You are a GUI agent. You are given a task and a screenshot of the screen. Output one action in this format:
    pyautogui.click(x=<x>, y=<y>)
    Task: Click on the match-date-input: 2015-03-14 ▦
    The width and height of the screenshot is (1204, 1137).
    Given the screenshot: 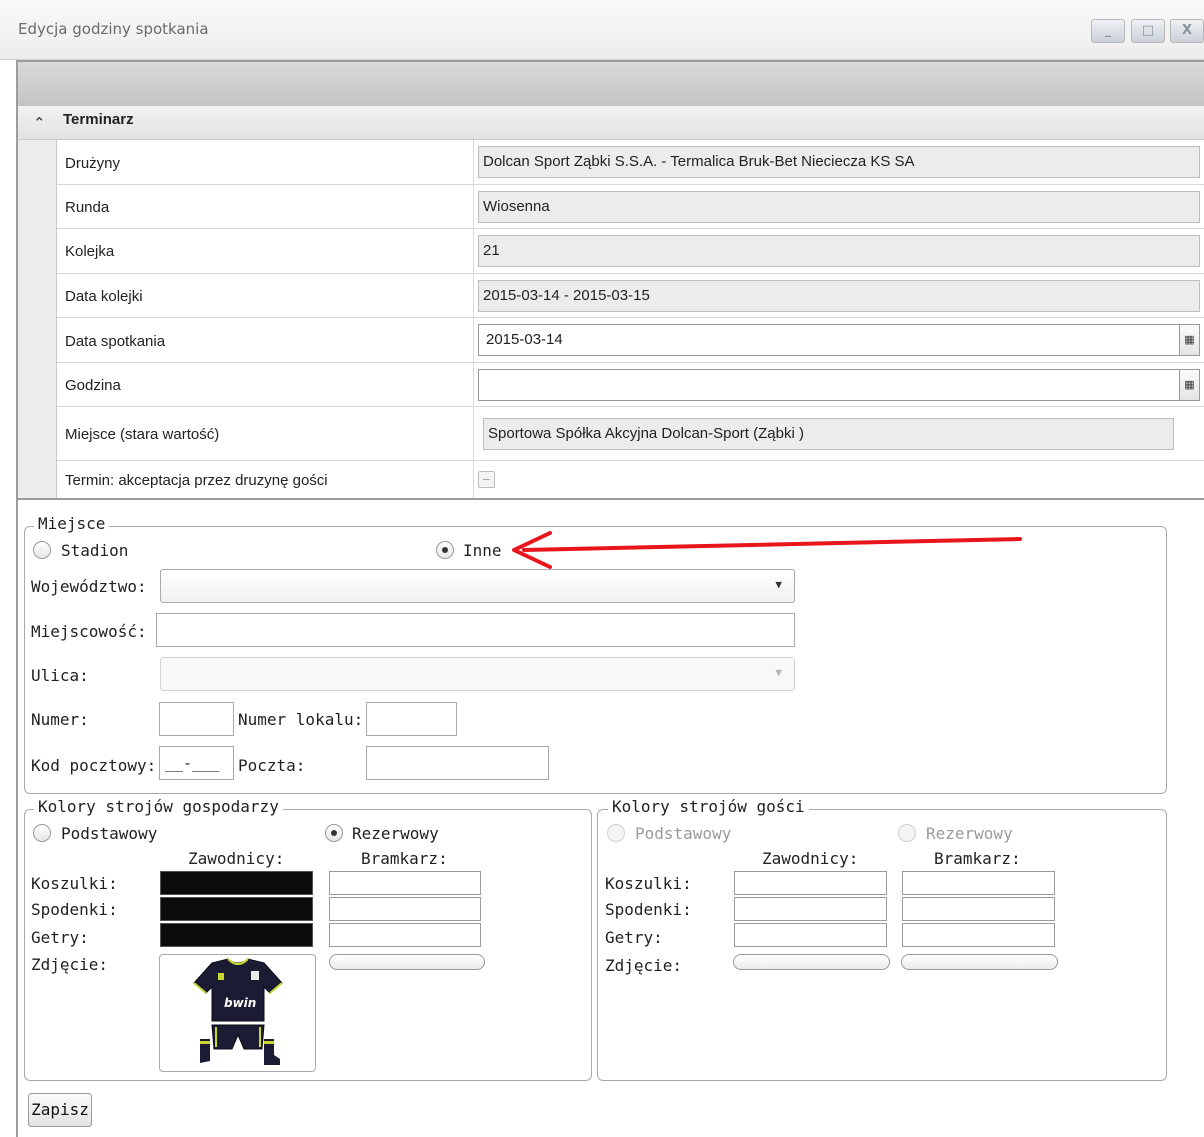 What is the action you would take?
    pyautogui.click(x=839, y=340)
    